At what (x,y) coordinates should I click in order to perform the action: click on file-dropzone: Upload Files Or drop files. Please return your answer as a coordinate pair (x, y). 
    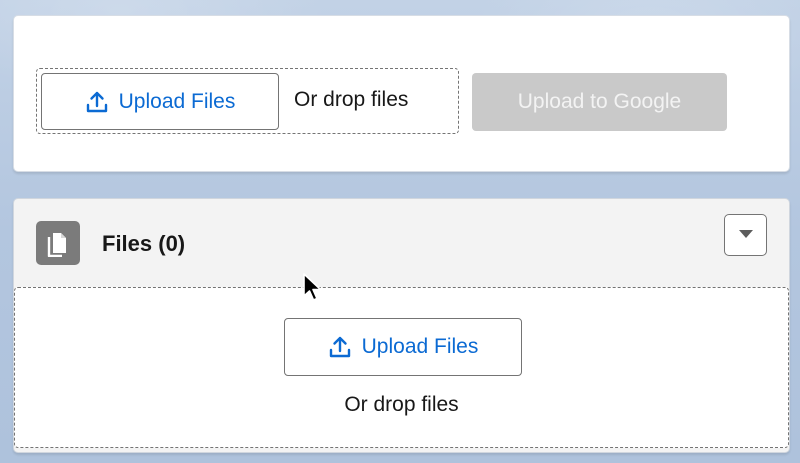
    Looking at the image, I should click on (247, 101).